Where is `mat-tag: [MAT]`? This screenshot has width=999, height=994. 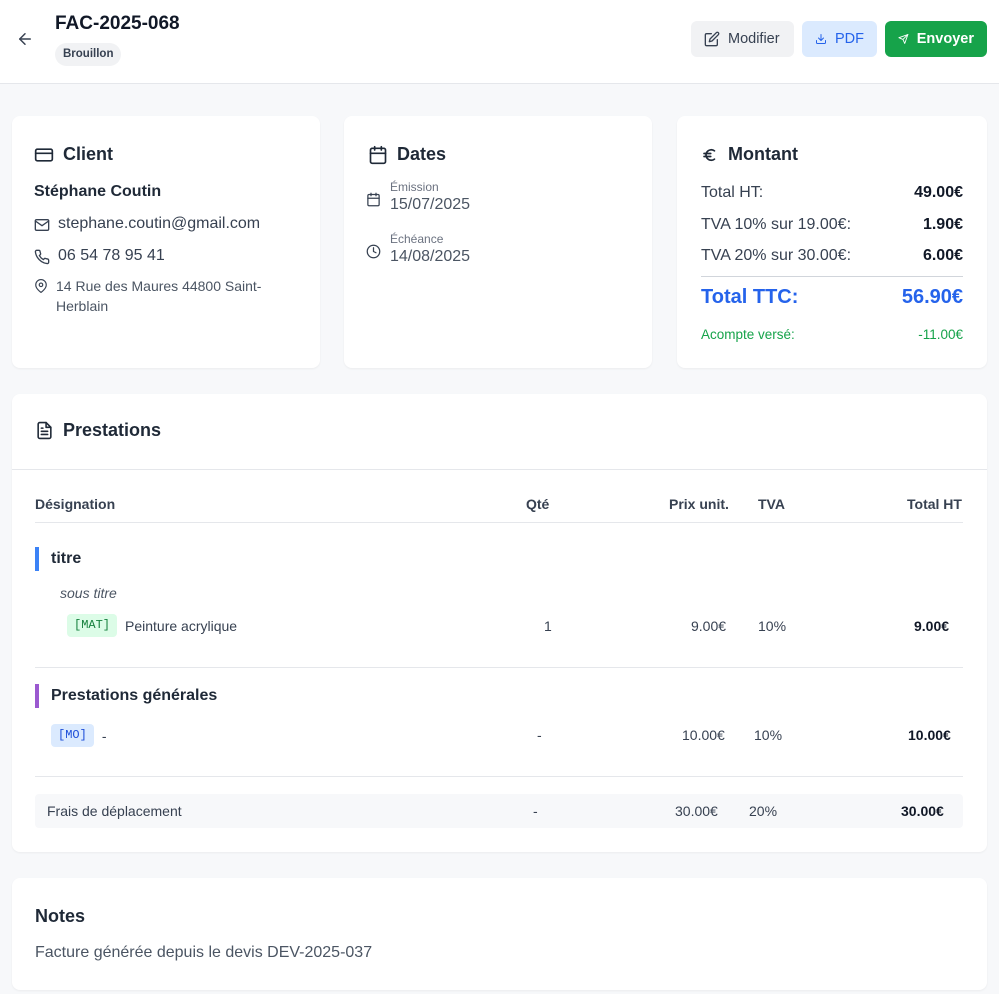 mat-tag: [MAT] is located at coordinates (92, 625).